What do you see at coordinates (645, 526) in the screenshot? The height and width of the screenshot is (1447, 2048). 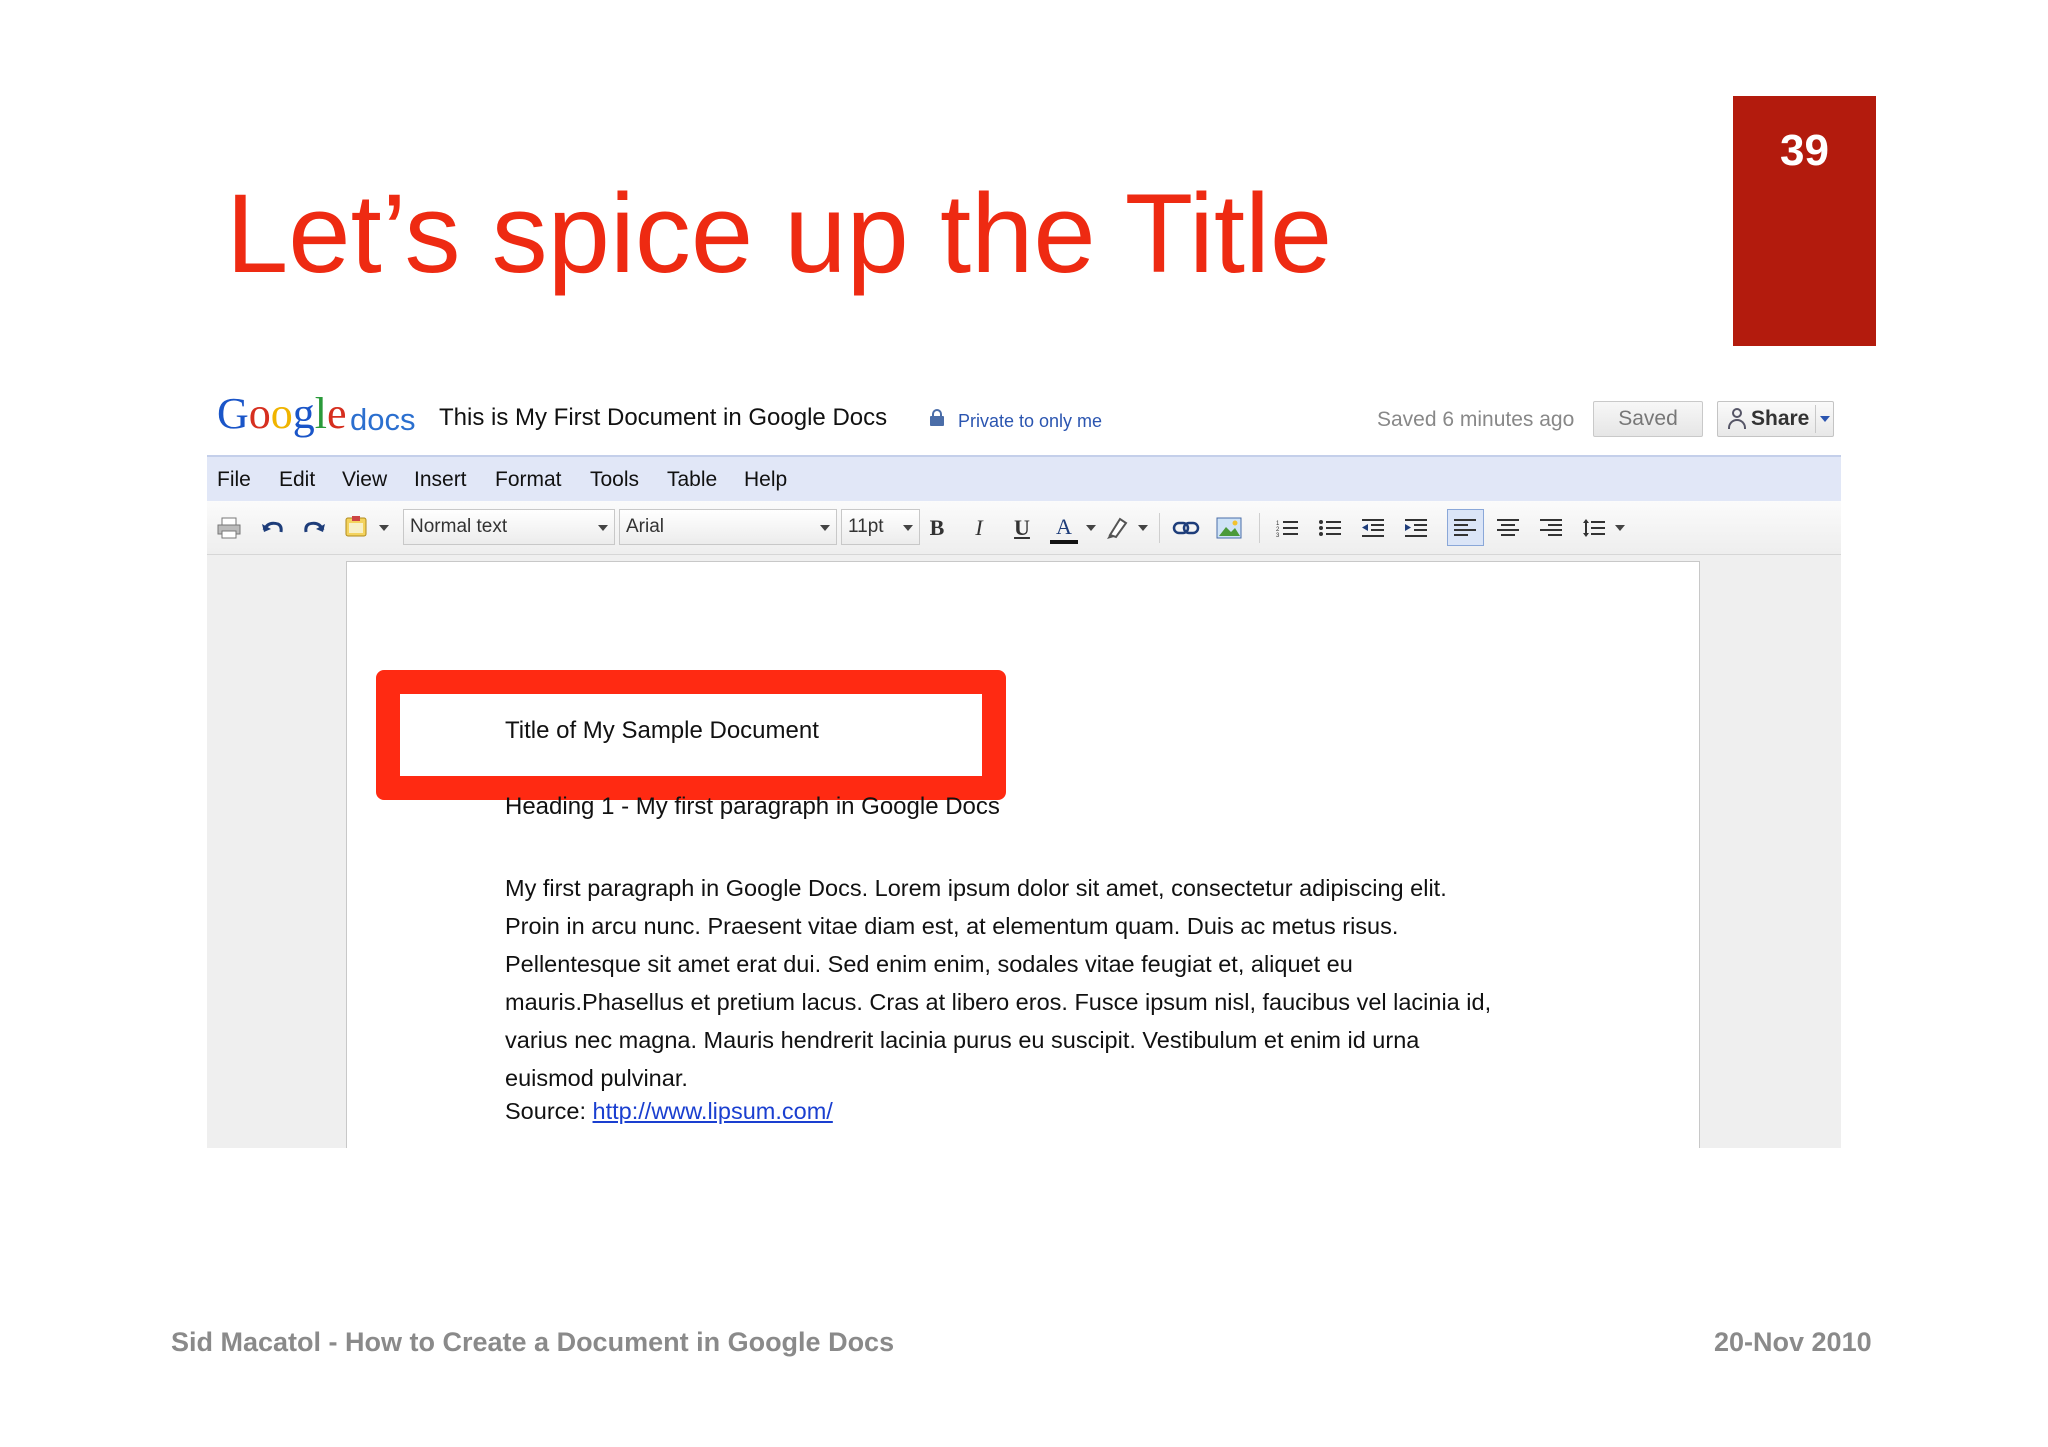 I see `font-select-value: Arial` at bounding box center [645, 526].